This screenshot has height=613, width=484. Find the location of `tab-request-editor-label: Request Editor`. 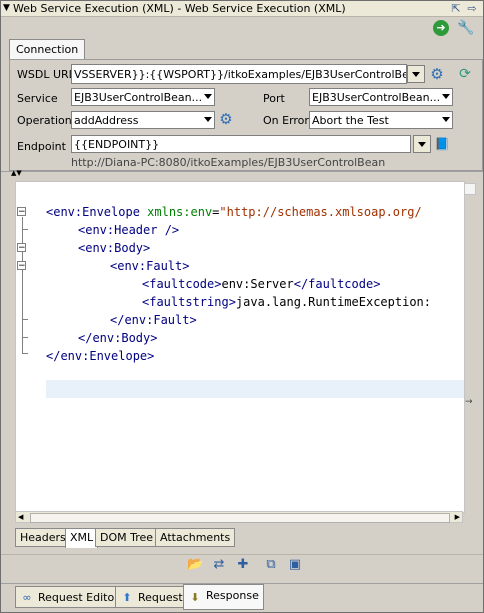

tab-request-editor-label: Request Editor is located at coordinates (78, 597).